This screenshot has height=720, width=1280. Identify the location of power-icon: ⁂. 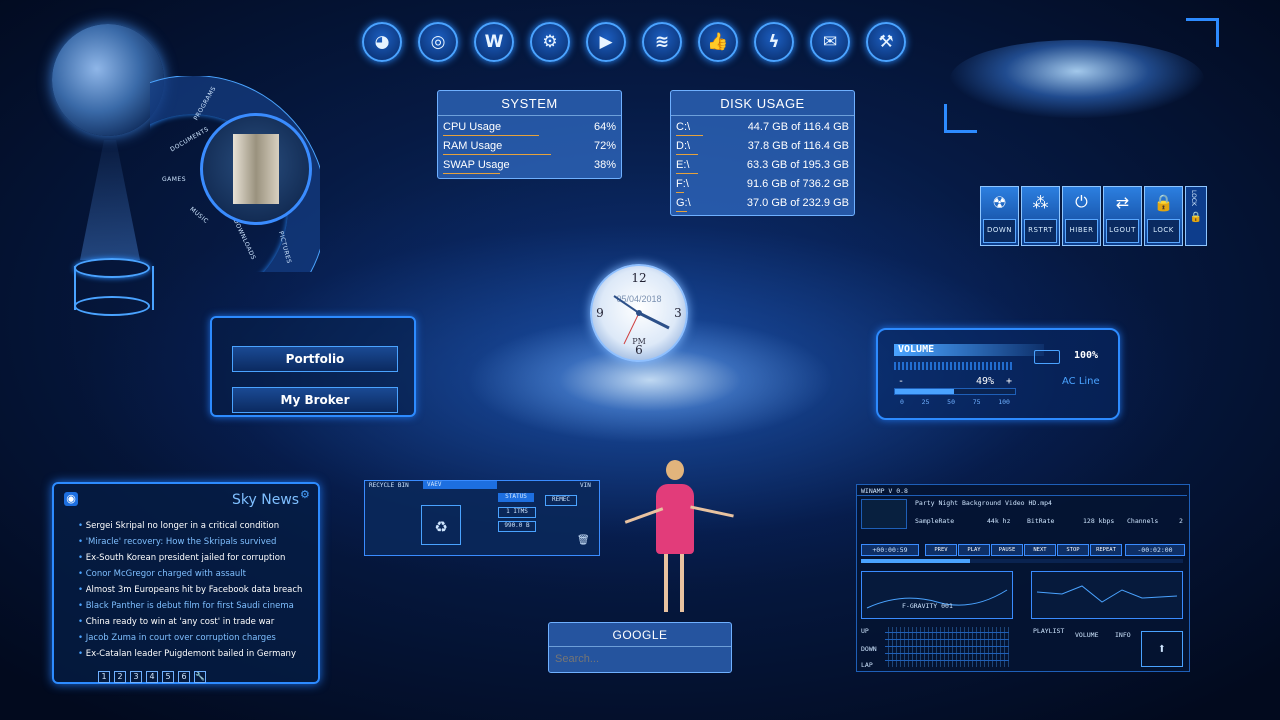
(1040, 202).